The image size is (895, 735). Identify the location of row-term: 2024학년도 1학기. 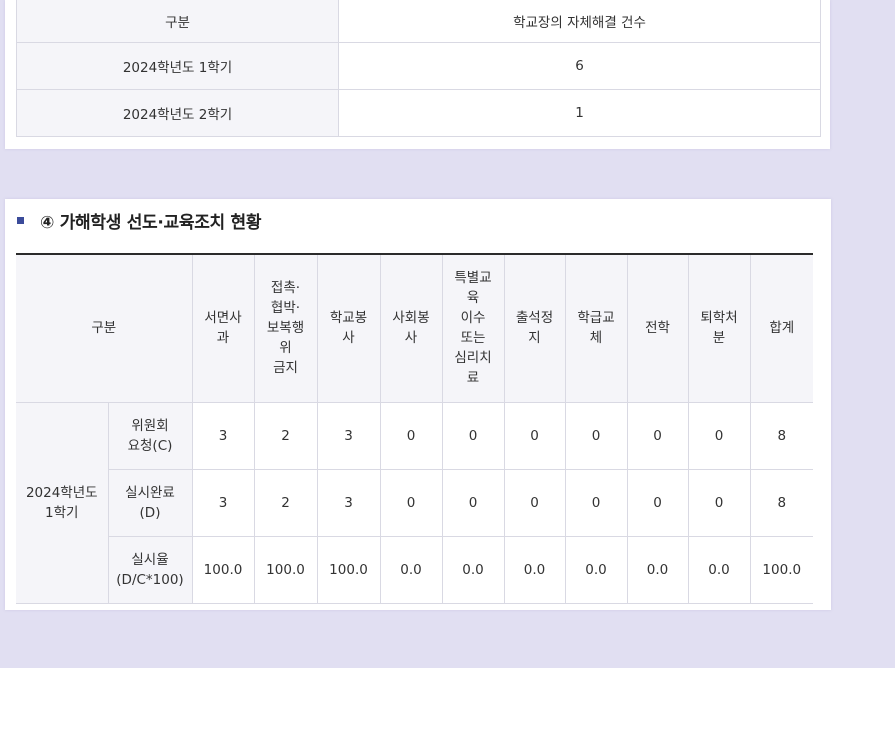
(177, 65).